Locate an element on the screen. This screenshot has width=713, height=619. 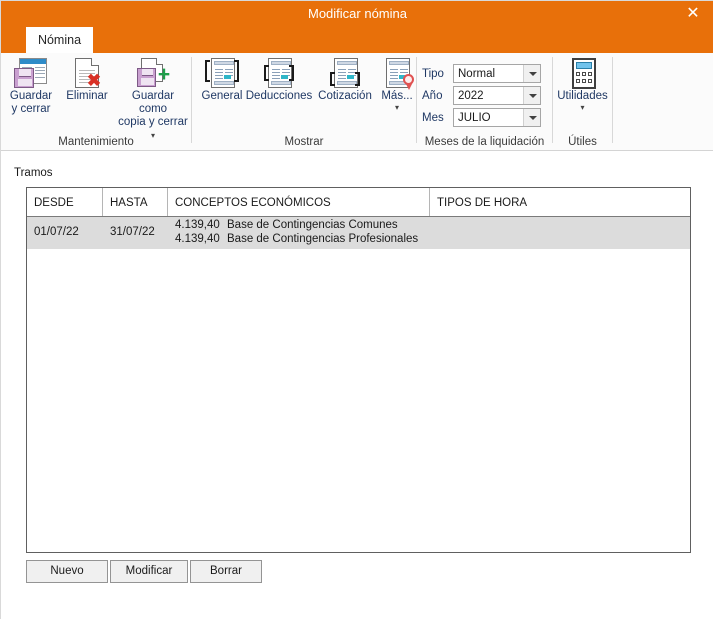
eliminar-button: ✖ Eliminar is located at coordinates (87, 80).